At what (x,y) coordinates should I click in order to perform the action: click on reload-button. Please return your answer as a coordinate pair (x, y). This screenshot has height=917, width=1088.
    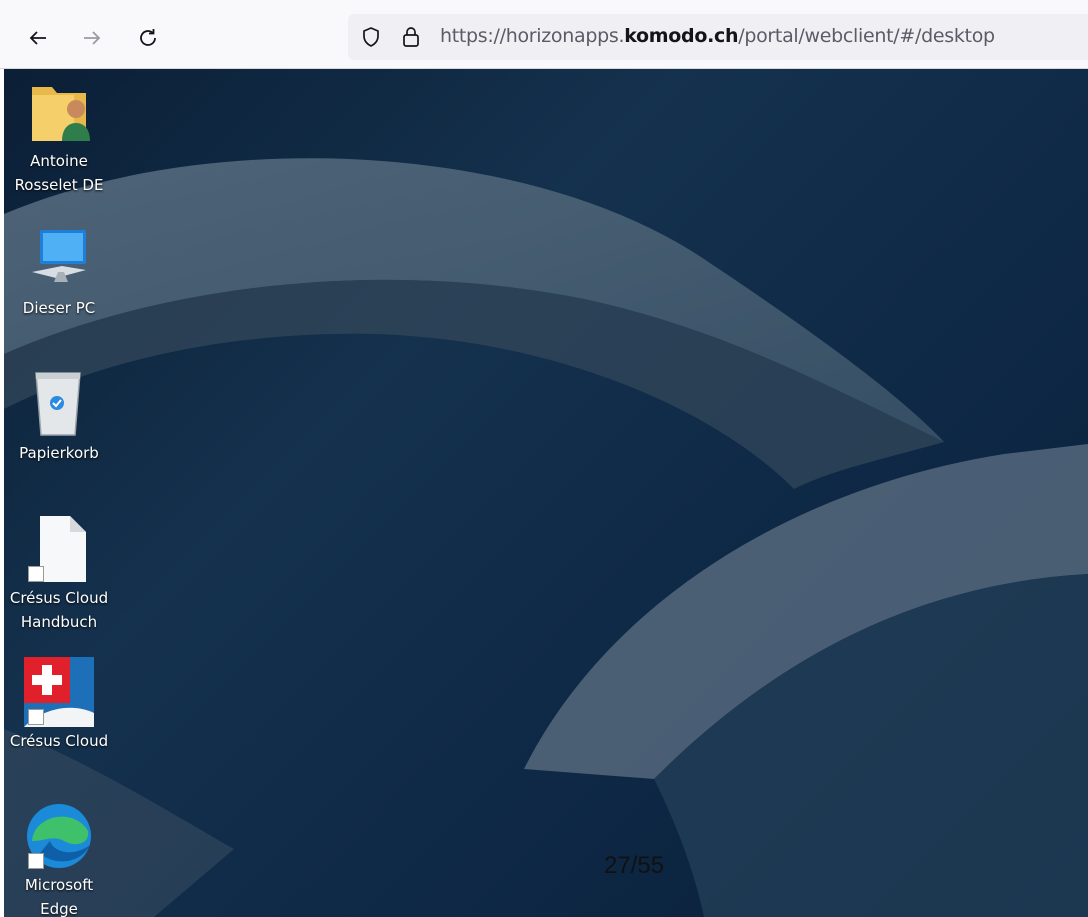
    Looking at the image, I should click on (148, 38).